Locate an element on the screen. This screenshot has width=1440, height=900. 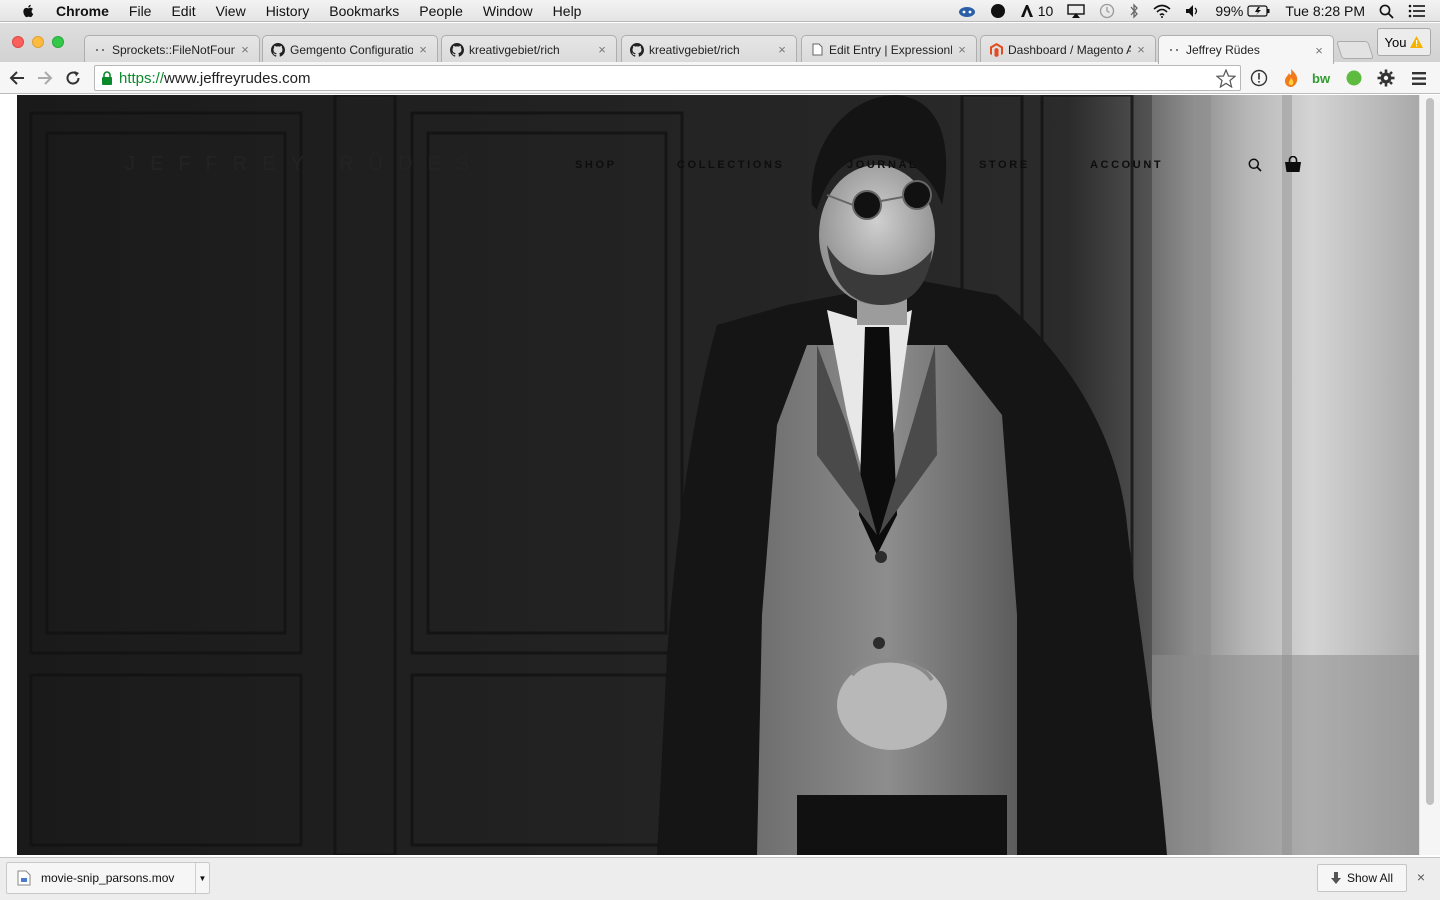
menu-app-chrome: Chrome is located at coordinates (82, 11).